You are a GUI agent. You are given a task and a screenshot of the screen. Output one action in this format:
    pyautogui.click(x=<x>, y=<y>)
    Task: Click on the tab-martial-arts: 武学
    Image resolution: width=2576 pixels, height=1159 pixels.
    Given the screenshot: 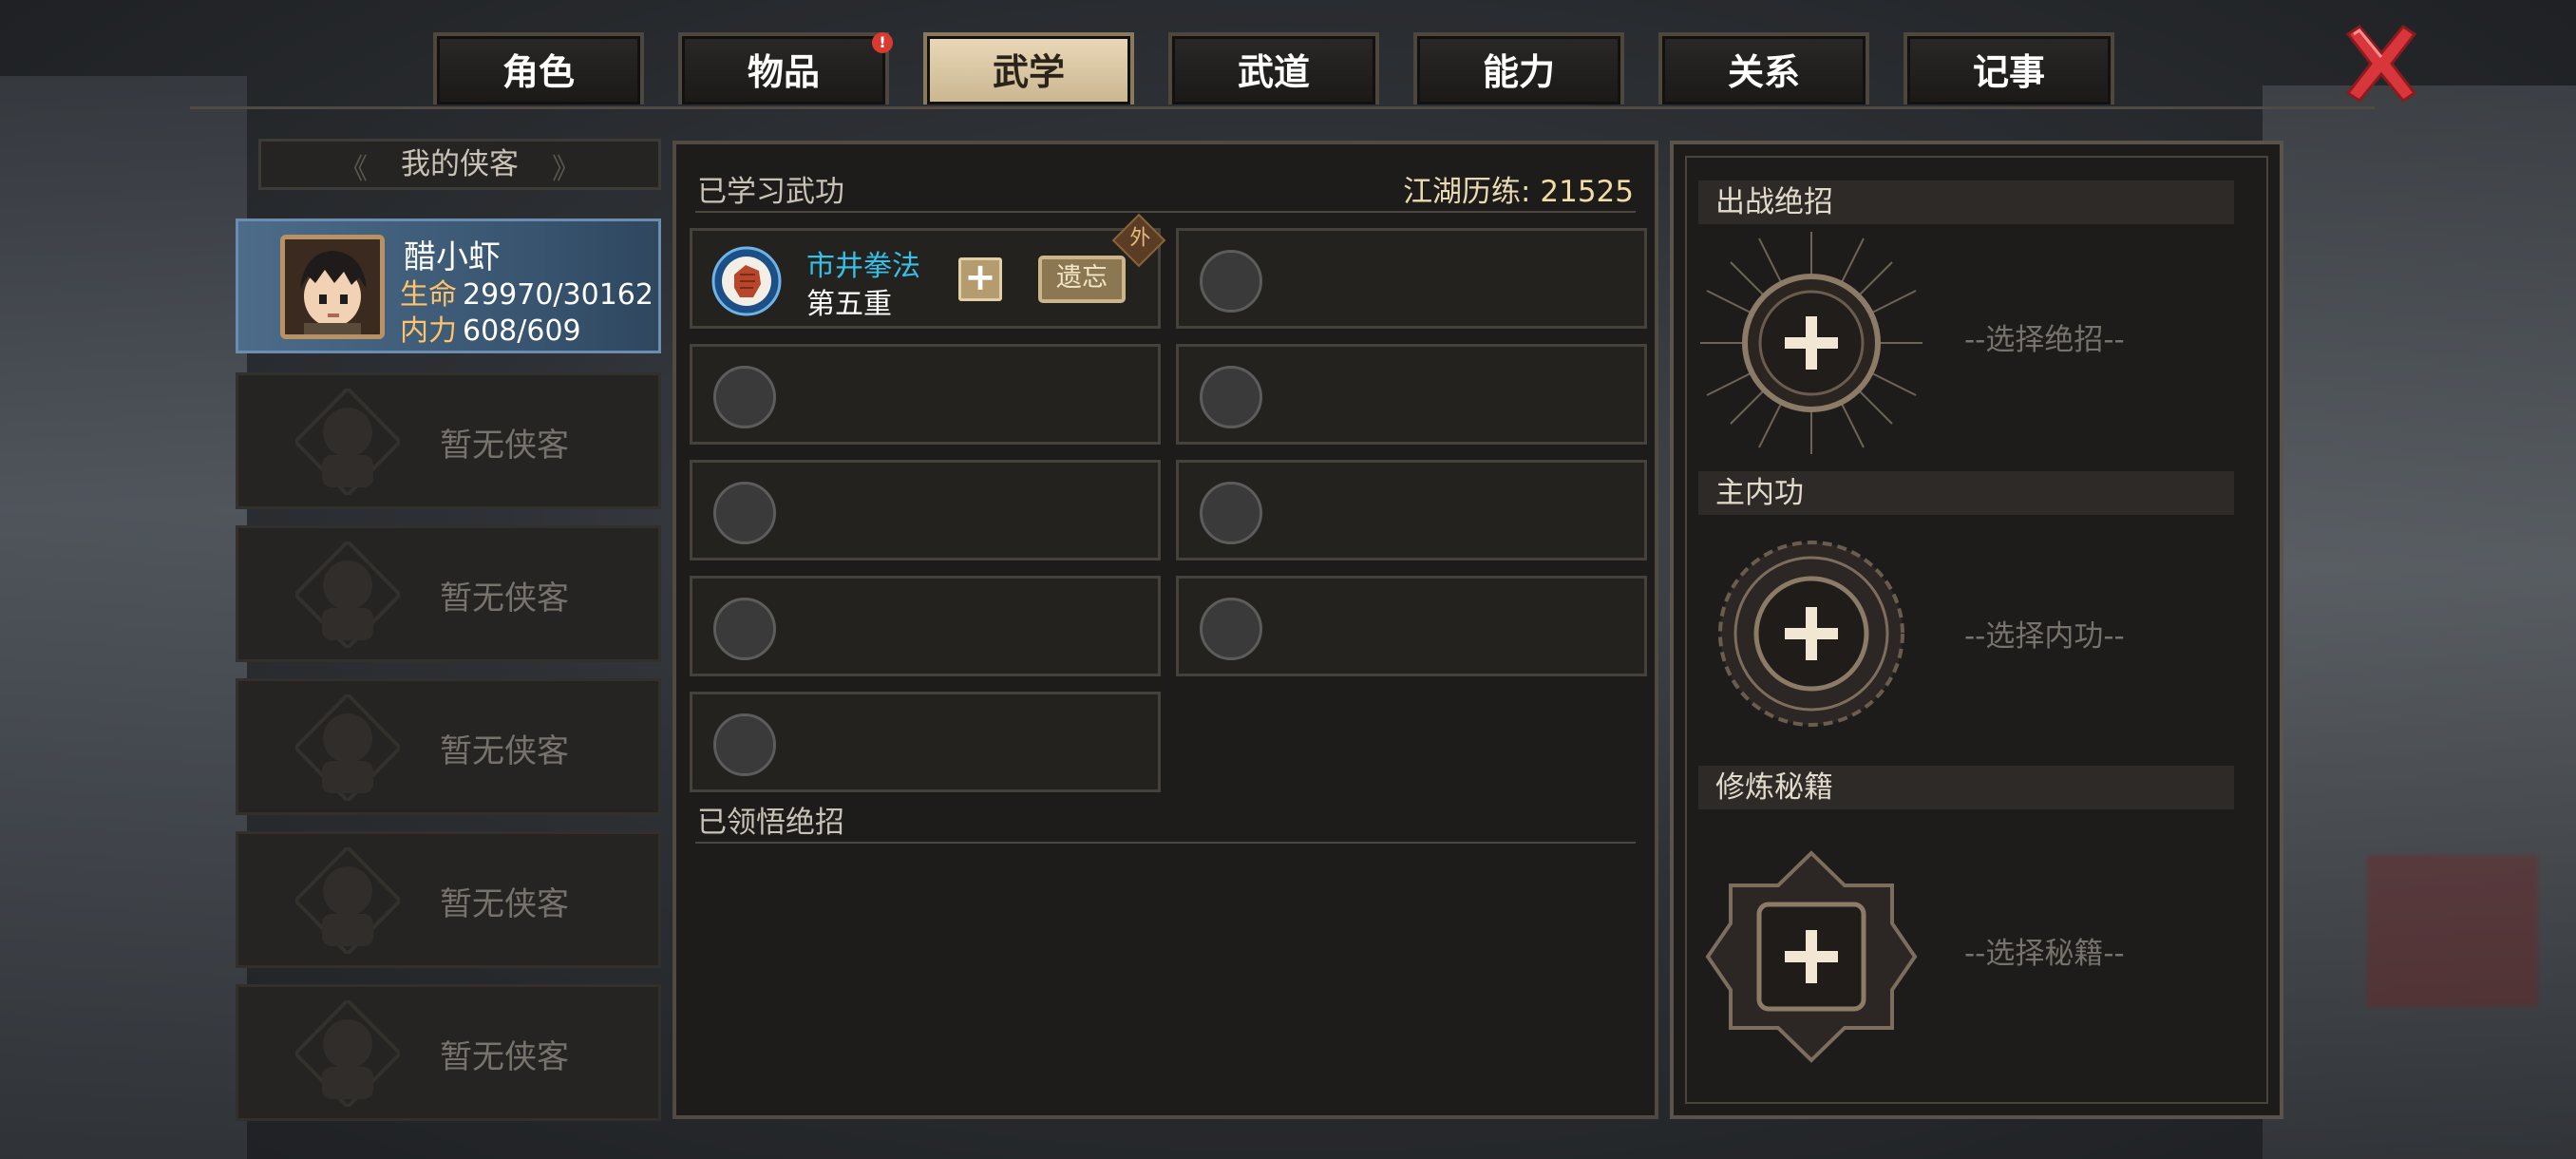 What is the action you would take?
    pyautogui.click(x=1028, y=68)
    